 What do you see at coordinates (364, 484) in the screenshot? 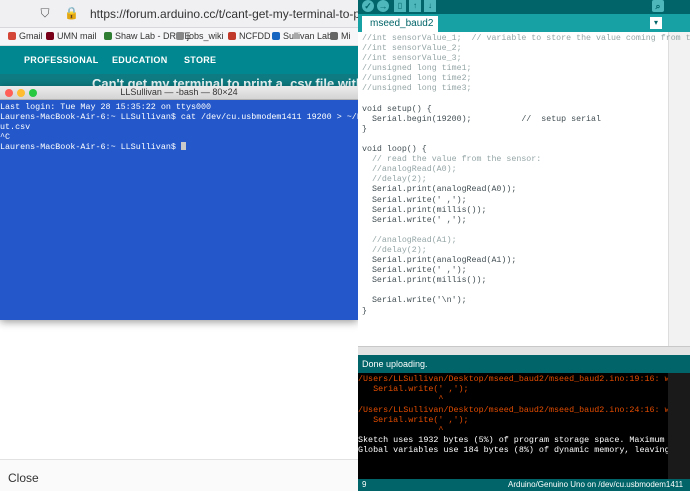
I see `line-number: 9` at bounding box center [364, 484].